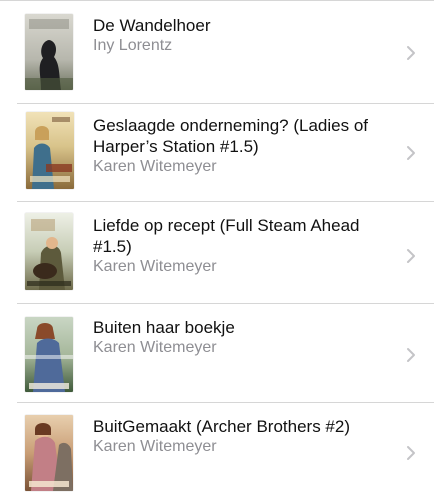  Describe the element at coordinates (226, 236) in the screenshot. I see `book-title: Liefde op recept (Full Steam Ahead #1.5)` at that location.